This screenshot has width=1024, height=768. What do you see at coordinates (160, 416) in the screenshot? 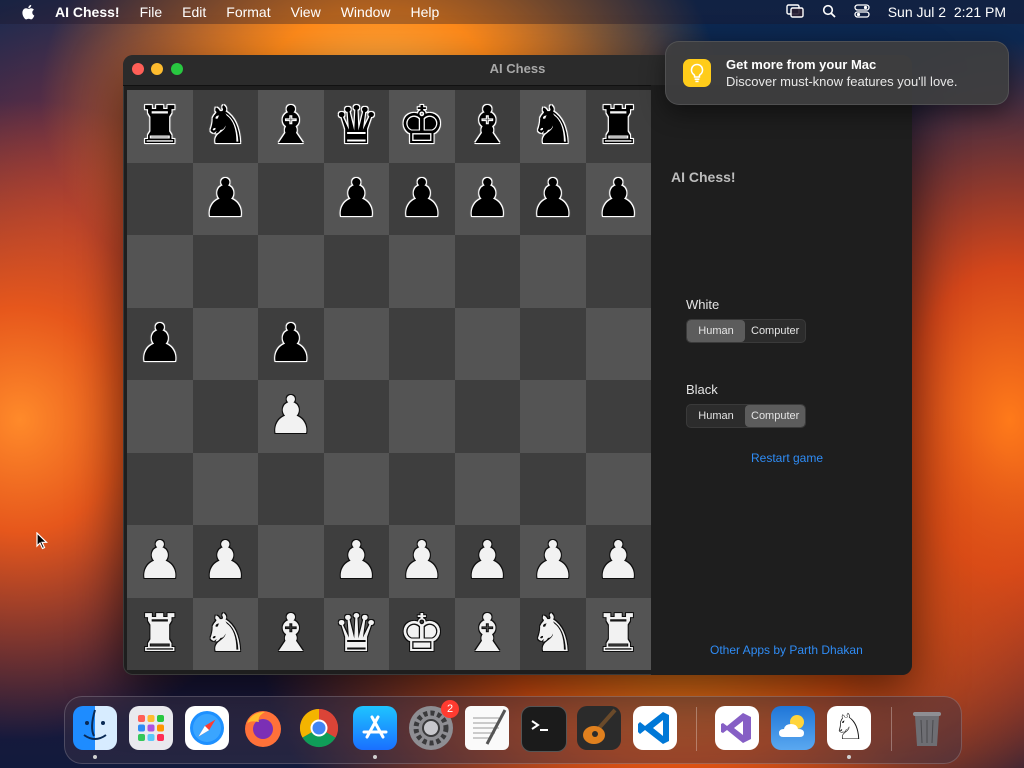
I see `square-a4` at bounding box center [160, 416].